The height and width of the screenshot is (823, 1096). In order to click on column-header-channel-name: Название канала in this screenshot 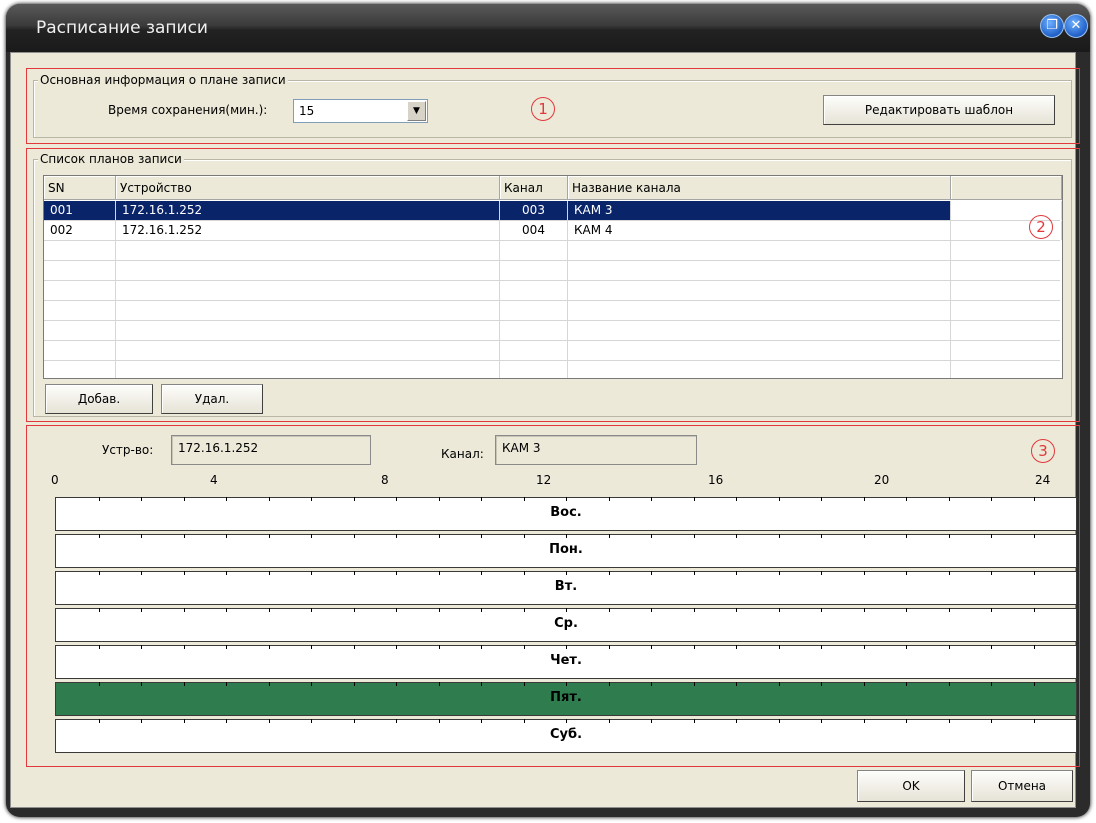, I will do `click(759, 188)`.